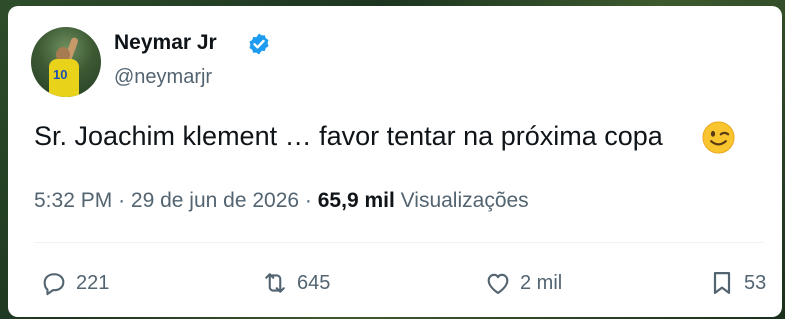 This screenshot has width=785, height=319. Describe the element at coordinates (165, 43) in the screenshot. I see `author-name: Neymar Jr` at that location.